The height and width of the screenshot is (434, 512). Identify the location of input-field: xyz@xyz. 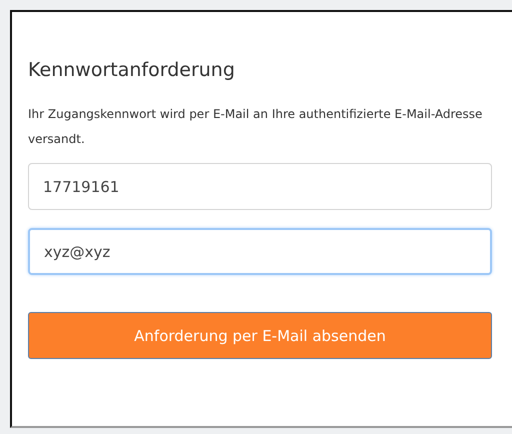
(260, 251).